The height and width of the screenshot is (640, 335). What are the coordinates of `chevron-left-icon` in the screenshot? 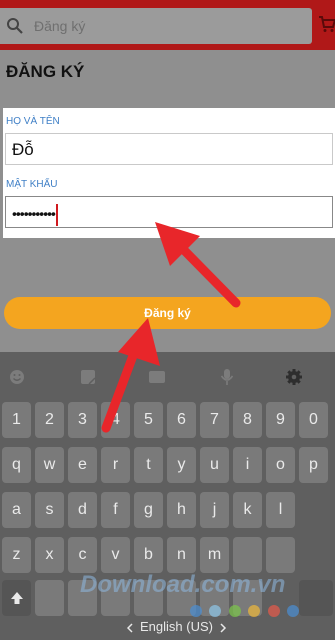 It's located at (129, 628).